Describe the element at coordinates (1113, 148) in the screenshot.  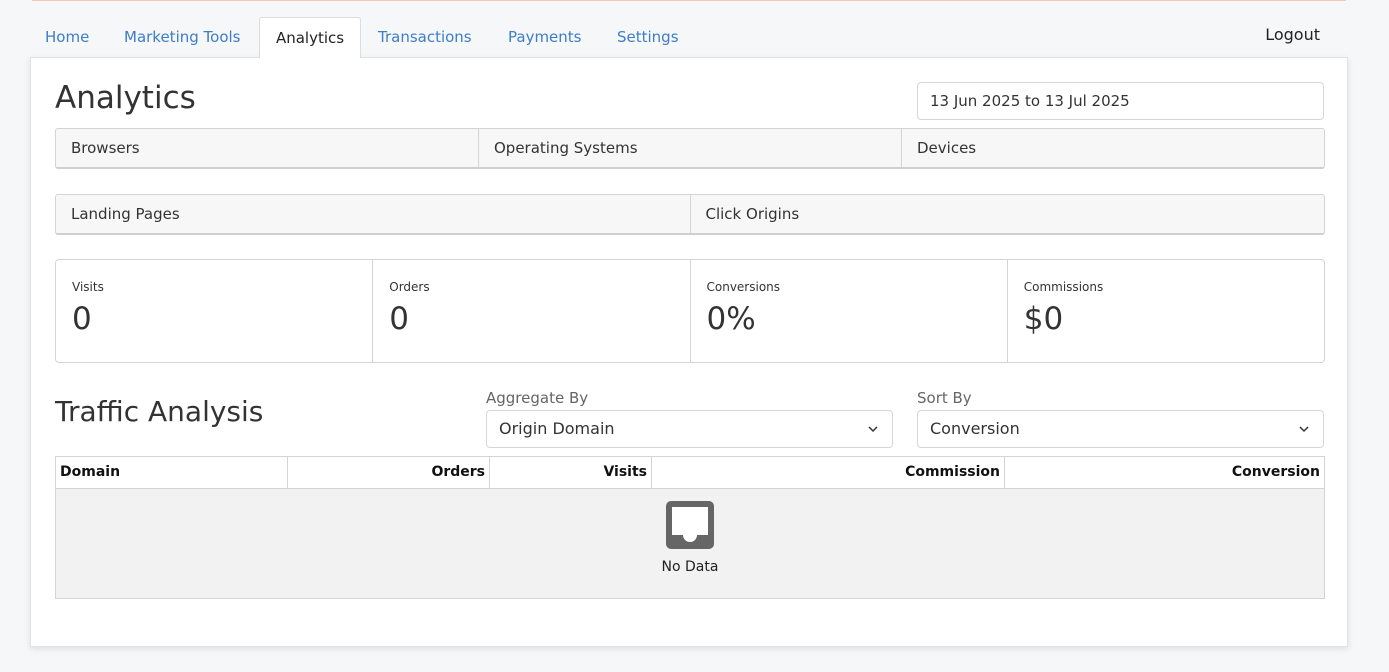
I see `devices-button: Devices` at that location.